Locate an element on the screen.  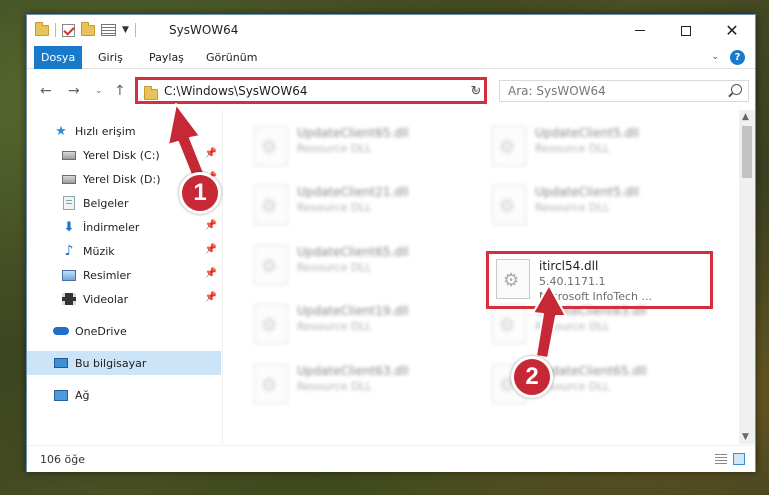
file-name: UpdateClient21.dll is located at coordinates (353, 192).